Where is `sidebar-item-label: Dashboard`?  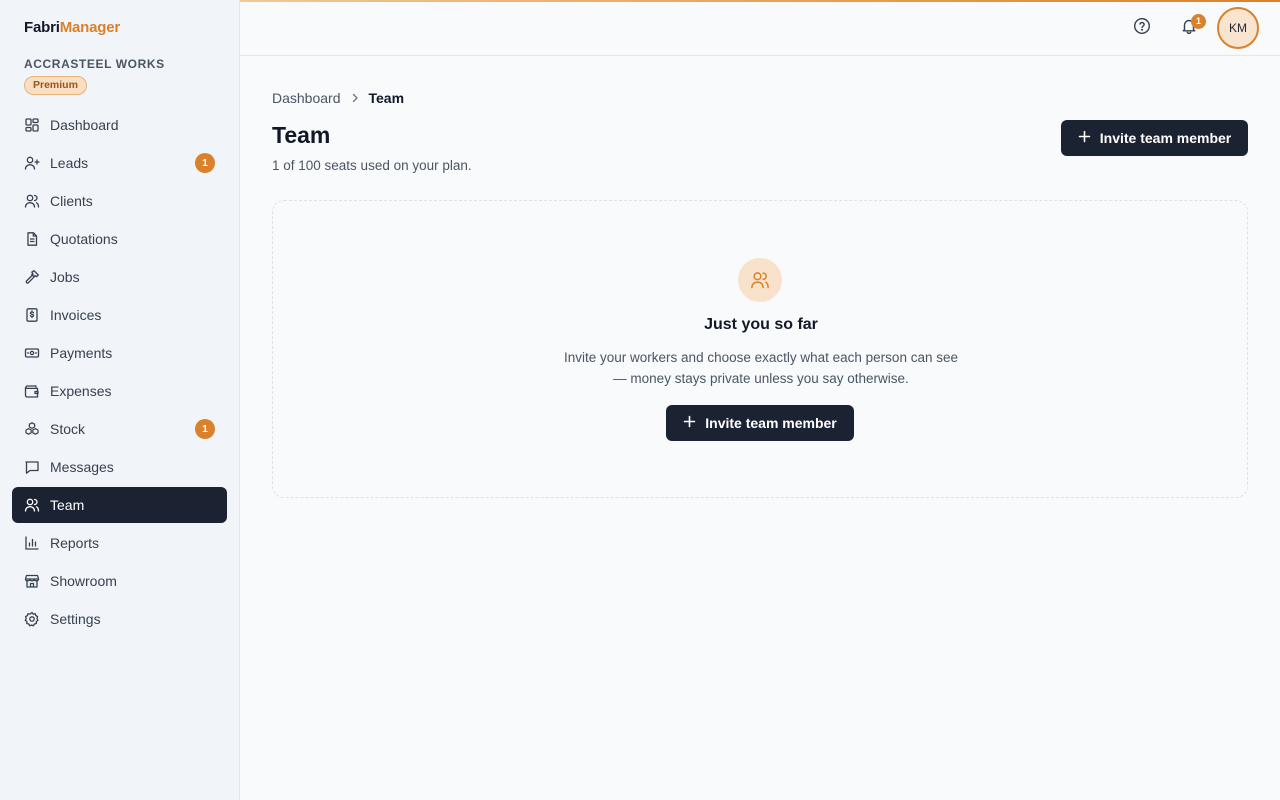
sidebar-item-label: Dashboard is located at coordinates (84, 125).